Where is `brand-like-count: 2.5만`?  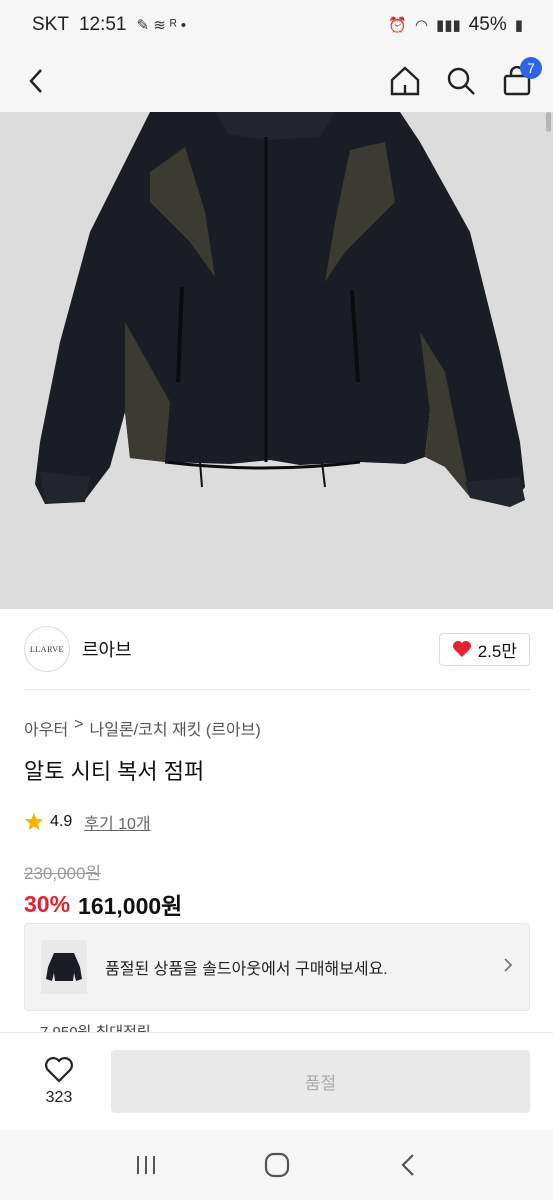 brand-like-count: 2.5만 is located at coordinates (497, 651).